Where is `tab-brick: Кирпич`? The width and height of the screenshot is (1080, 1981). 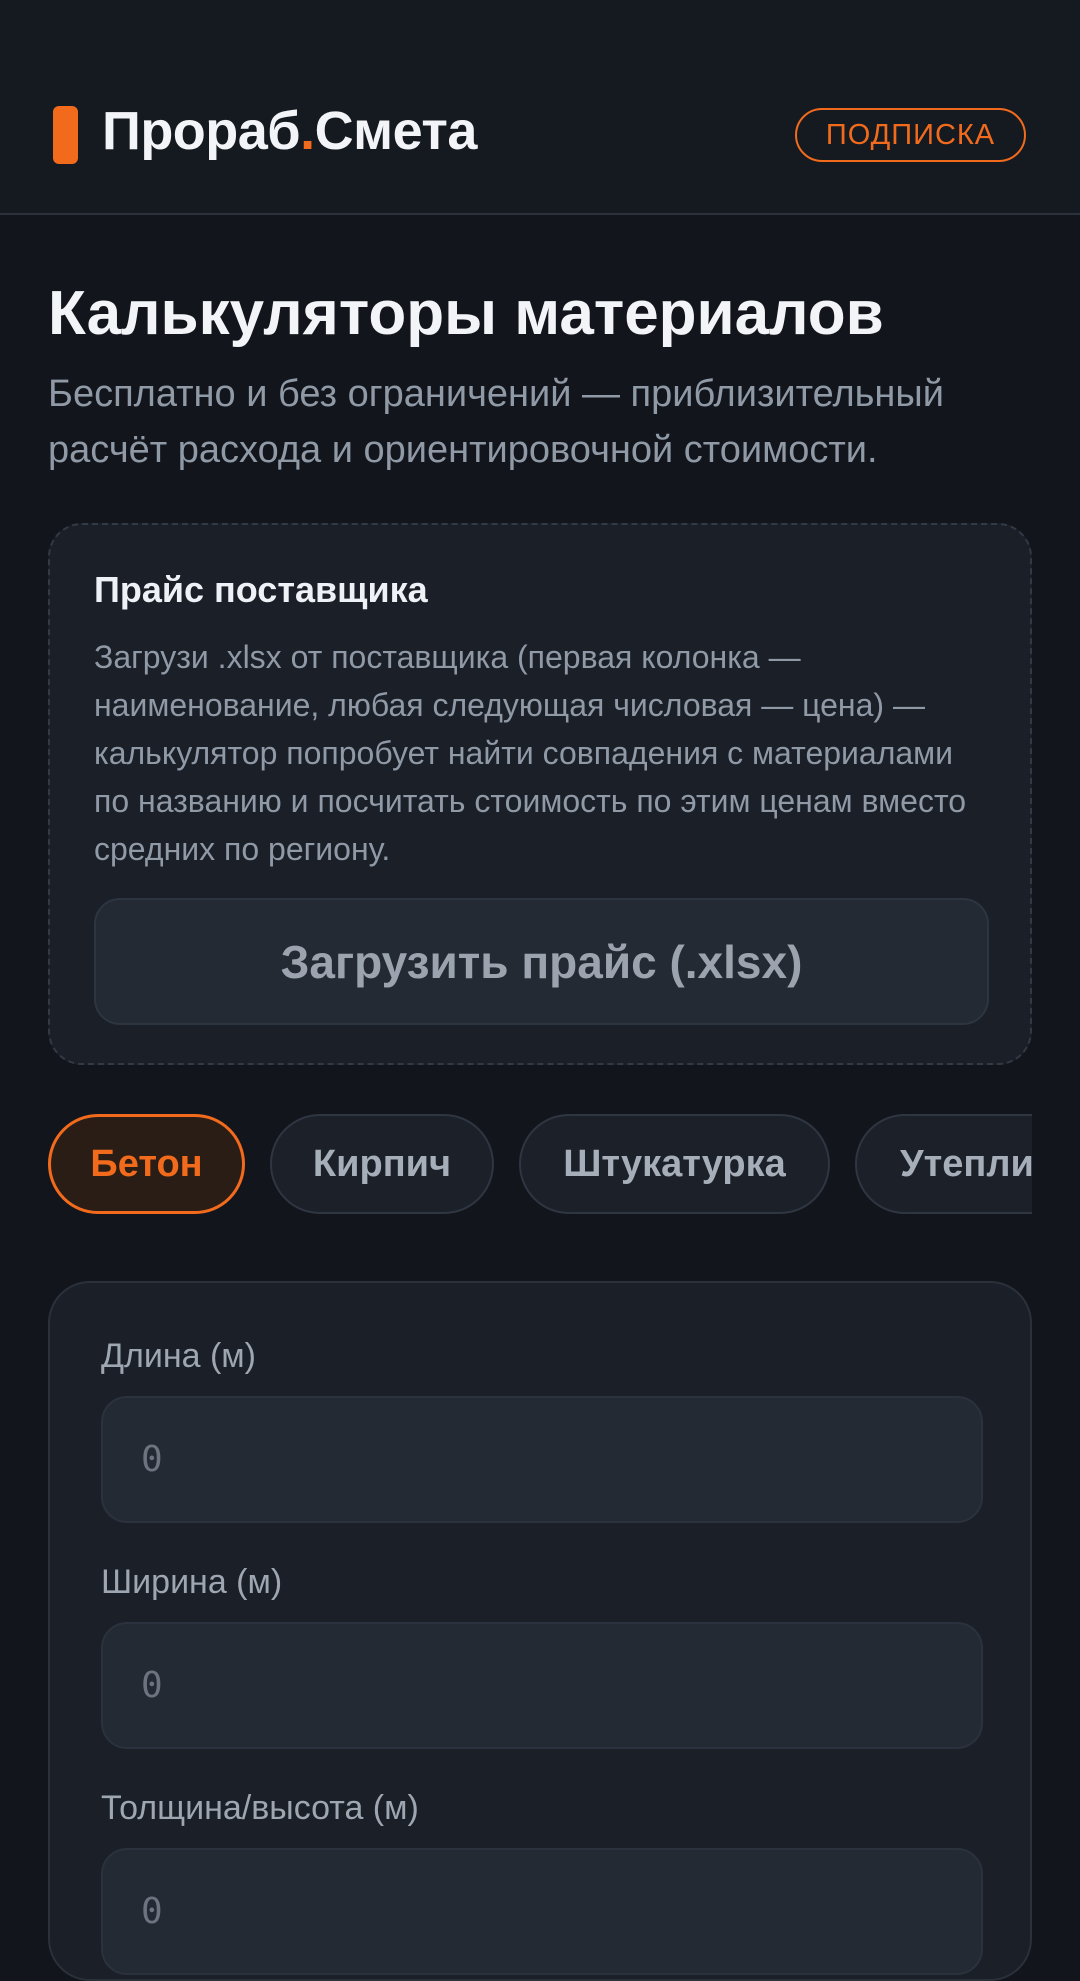
tab-brick: Кирпич is located at coordinates (382, 1164).